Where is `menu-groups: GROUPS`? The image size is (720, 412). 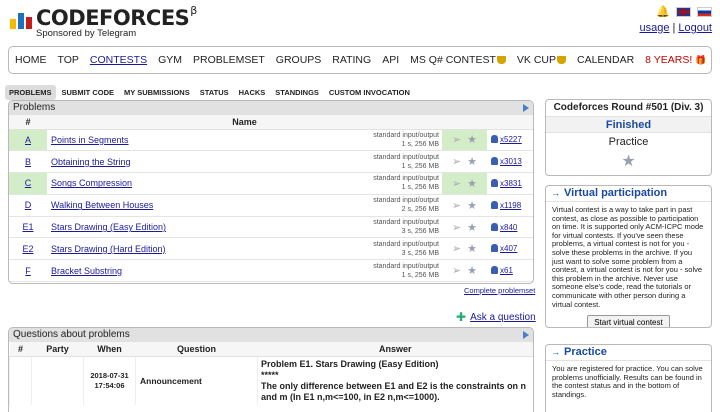 menu-groups: GROUPS is located at coordinates (299, 60).